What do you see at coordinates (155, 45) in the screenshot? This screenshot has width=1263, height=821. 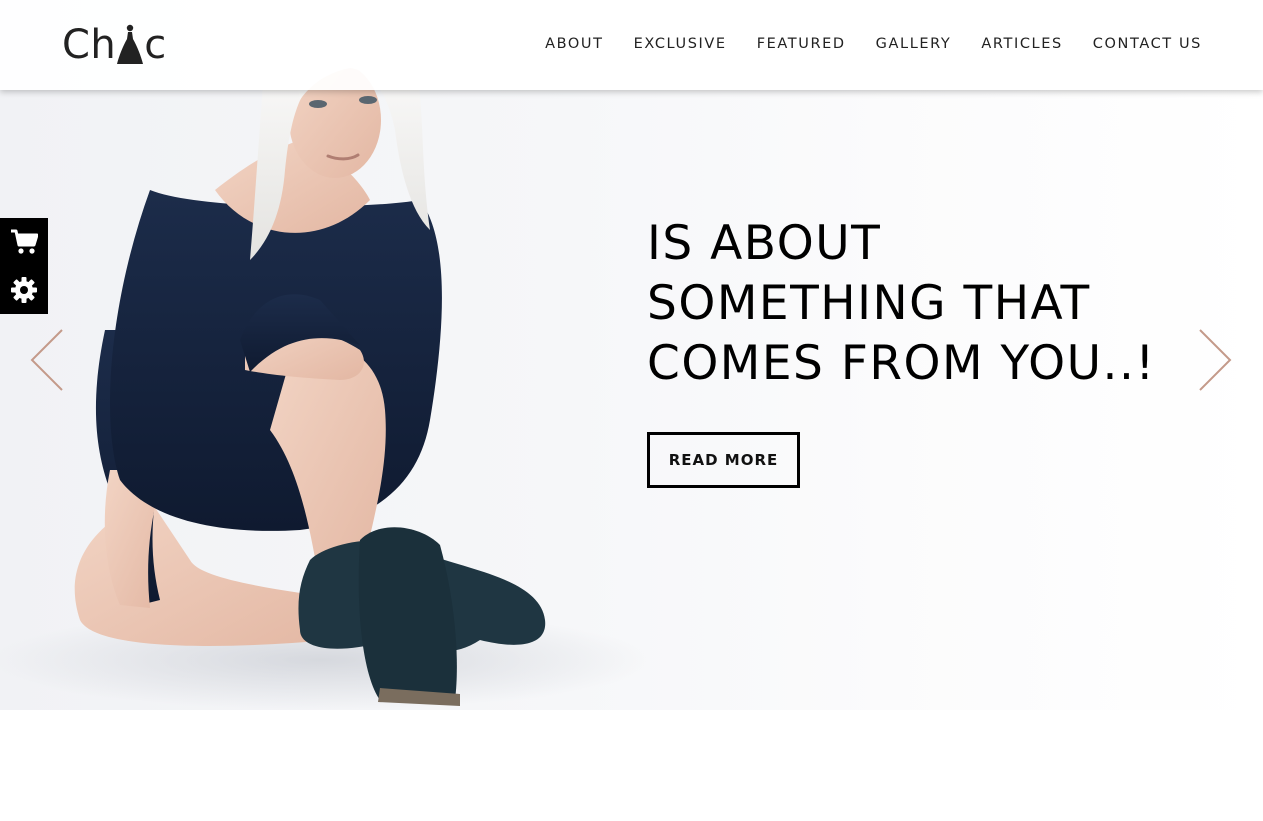 I see `logo-text-end: c` at bounding box center [155, 45].